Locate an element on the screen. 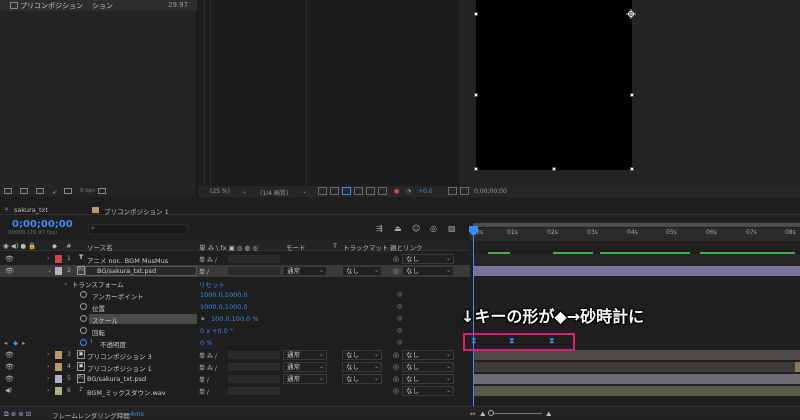  zoom-slider-thumb is located at coordinates (491, 413).